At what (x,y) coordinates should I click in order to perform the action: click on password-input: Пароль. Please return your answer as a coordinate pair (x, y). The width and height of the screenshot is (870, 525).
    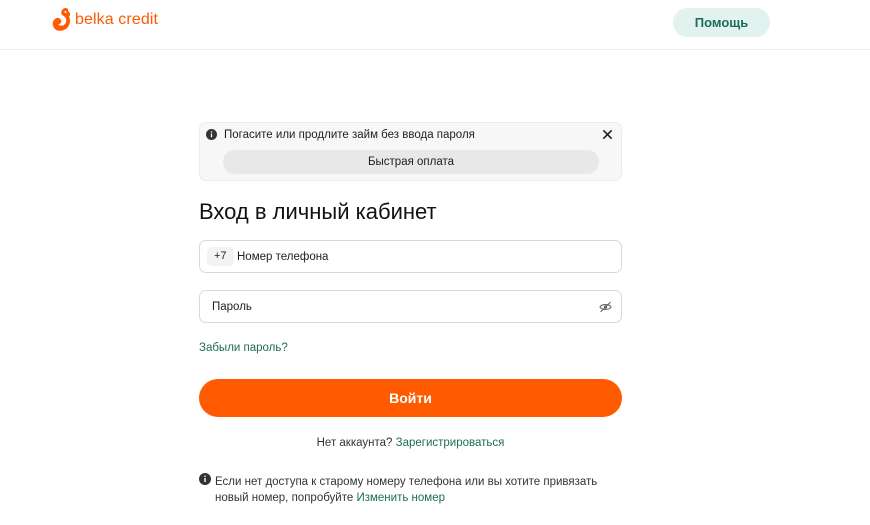
    Looking at the image, I should click on (410, 306).